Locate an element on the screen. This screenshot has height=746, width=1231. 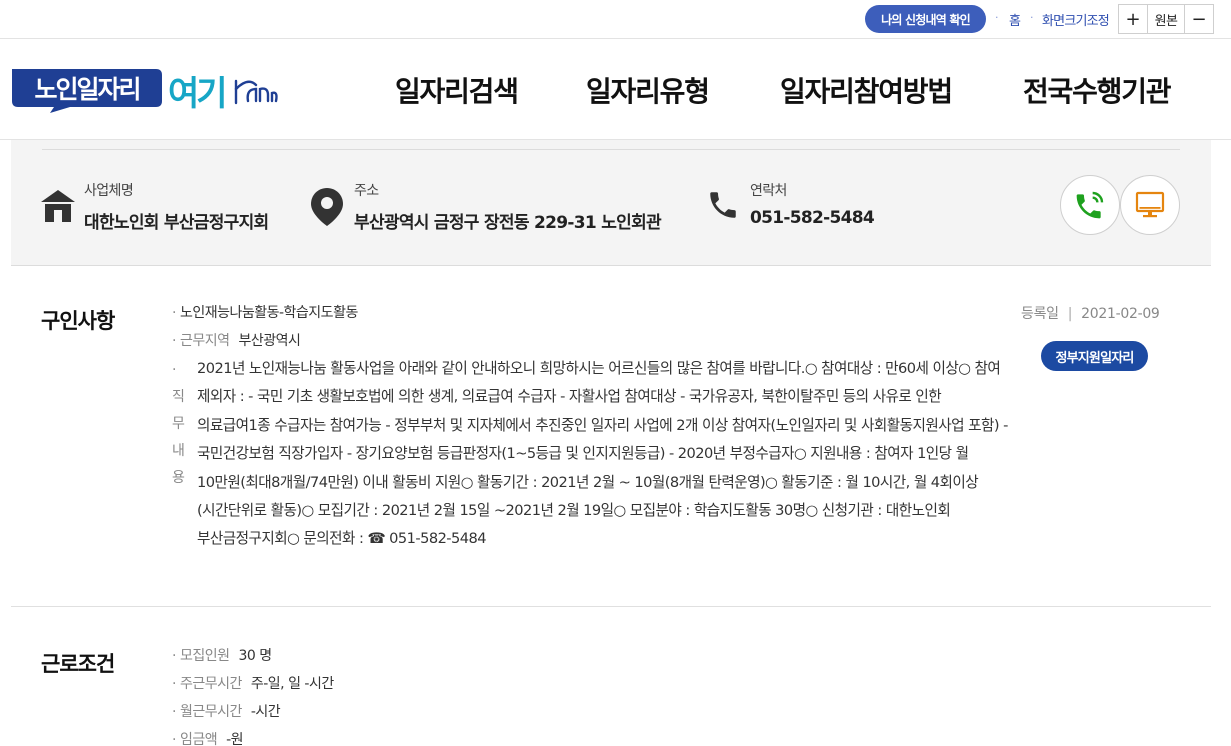
work-area-label: 근무지역 is located at coordinates (204, 341).